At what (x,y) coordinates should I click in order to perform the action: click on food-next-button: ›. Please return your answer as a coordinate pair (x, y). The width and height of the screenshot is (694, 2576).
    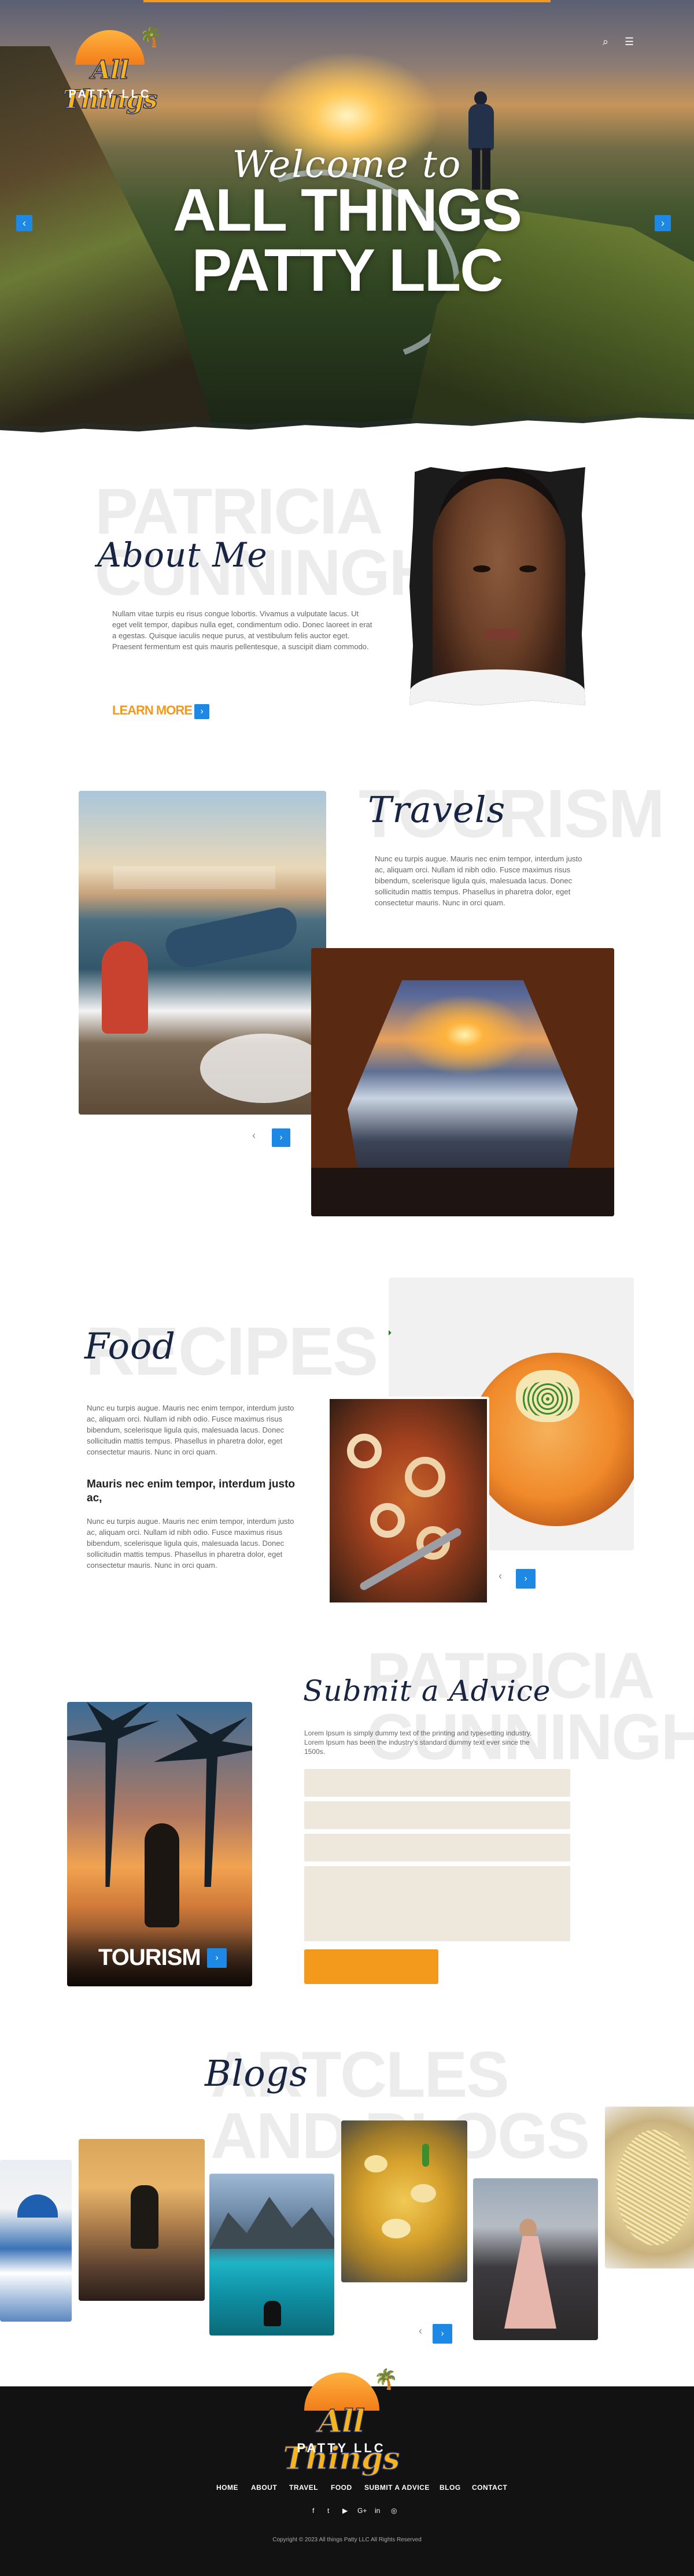
    Looking at the image, I should click on (526, 1579).